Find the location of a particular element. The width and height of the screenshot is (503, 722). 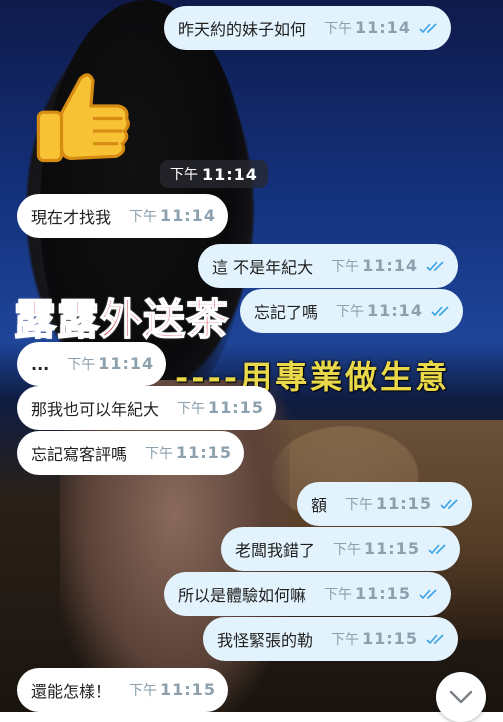

message-text: 那我也可以年紀大 is located at coordinates (95, 409).